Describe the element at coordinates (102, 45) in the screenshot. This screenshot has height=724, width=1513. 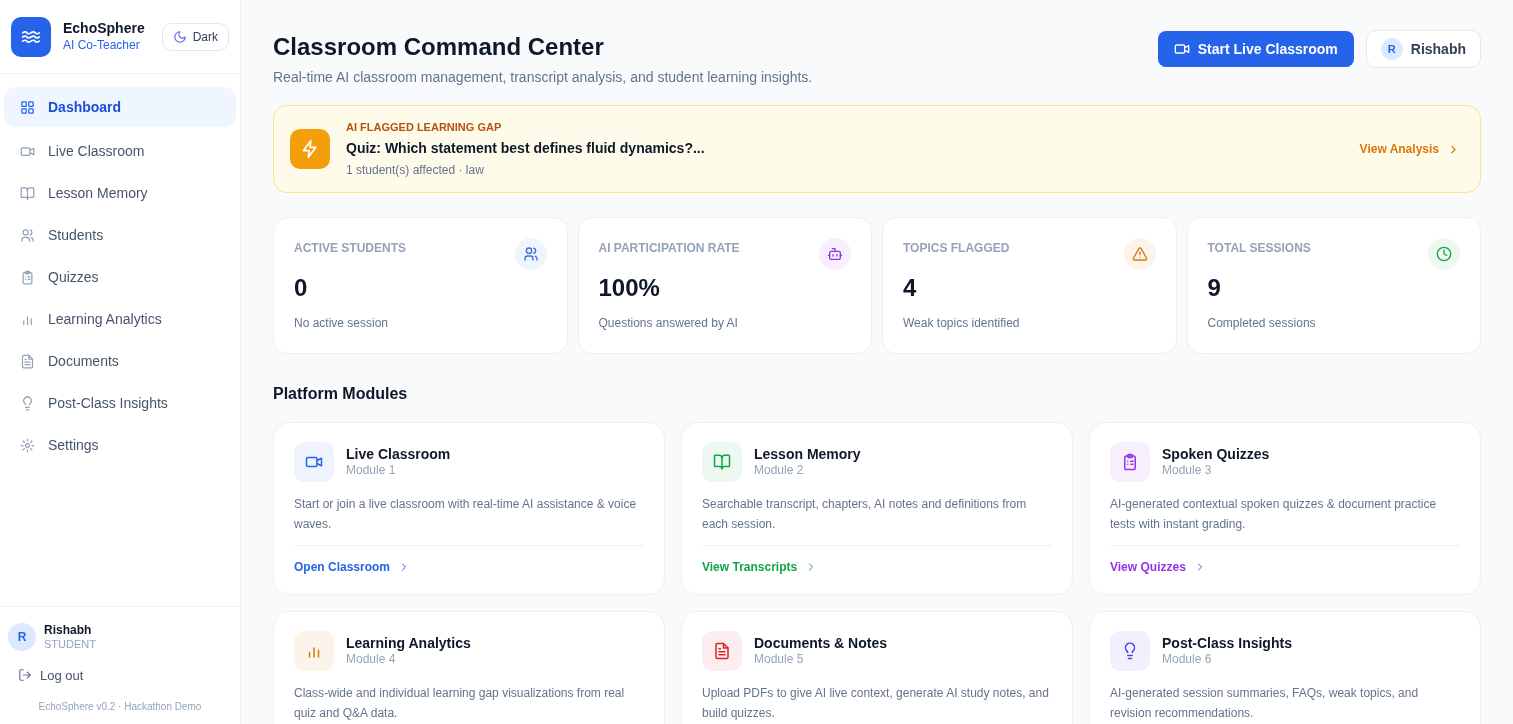
I see `brand-tagline: AI Co-Teacher` at that location.